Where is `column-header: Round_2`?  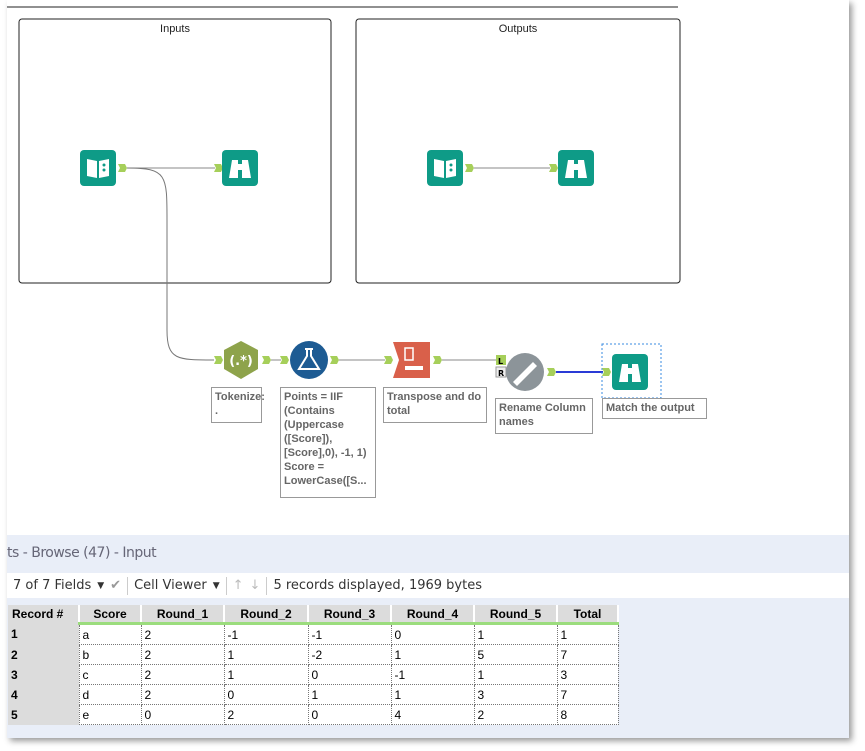 column-header: Round_2 is located at coordinates (266, 615).